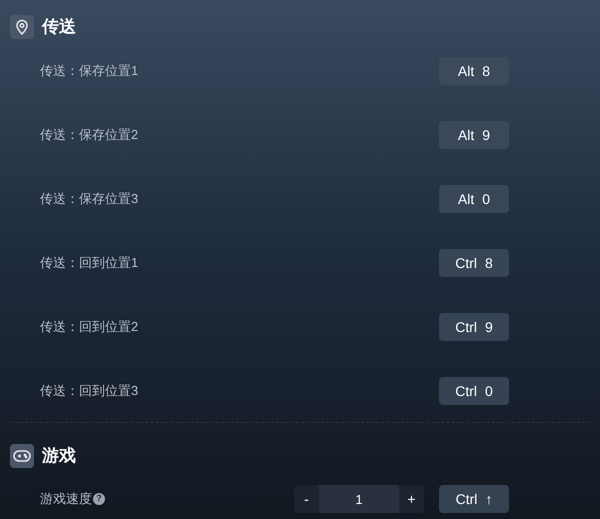 The image size is (600, 519). Describe the element at coordinates (99, 499) in the screenshot. I see `help-icon: ?` at that location.